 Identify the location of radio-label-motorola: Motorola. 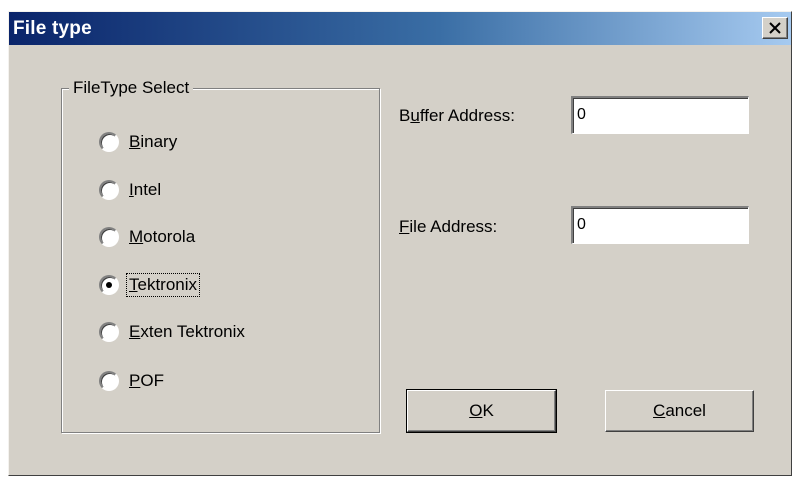
(162, 236).